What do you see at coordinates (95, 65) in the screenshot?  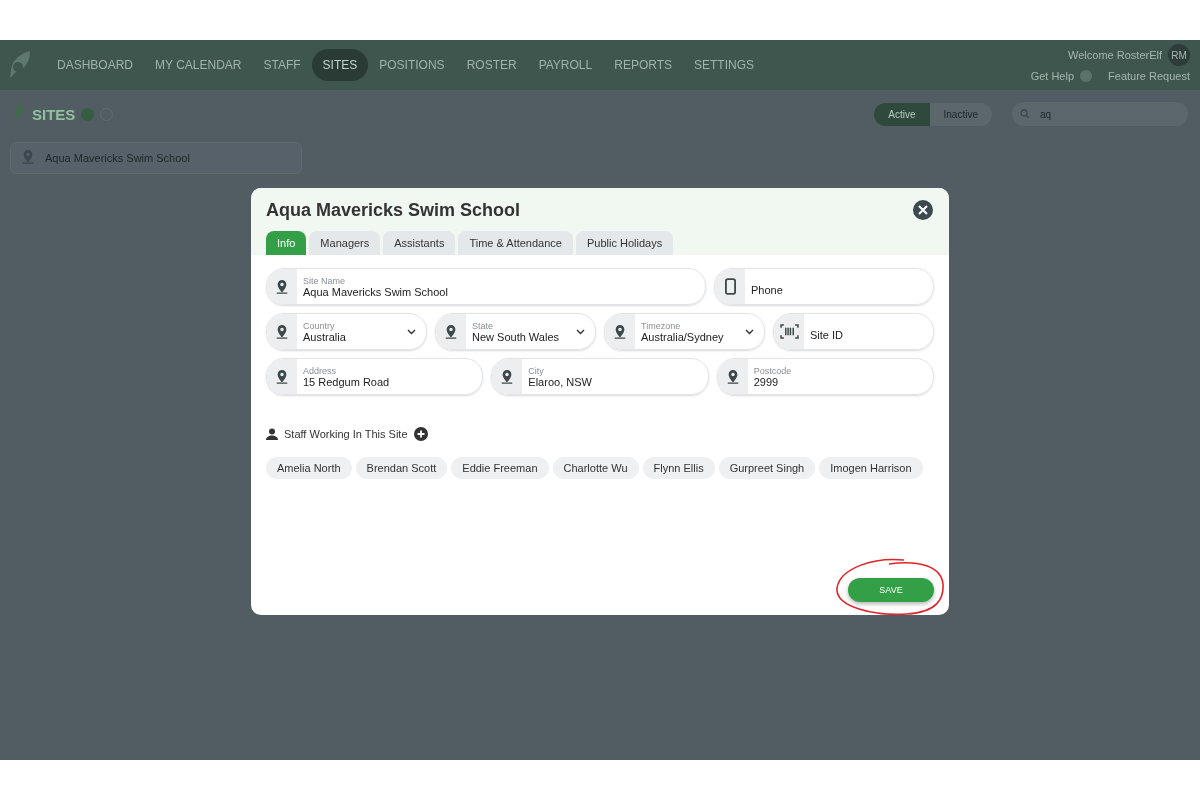 I see `nav-tab: DASHBOARD` at bounding box center [95, 65].